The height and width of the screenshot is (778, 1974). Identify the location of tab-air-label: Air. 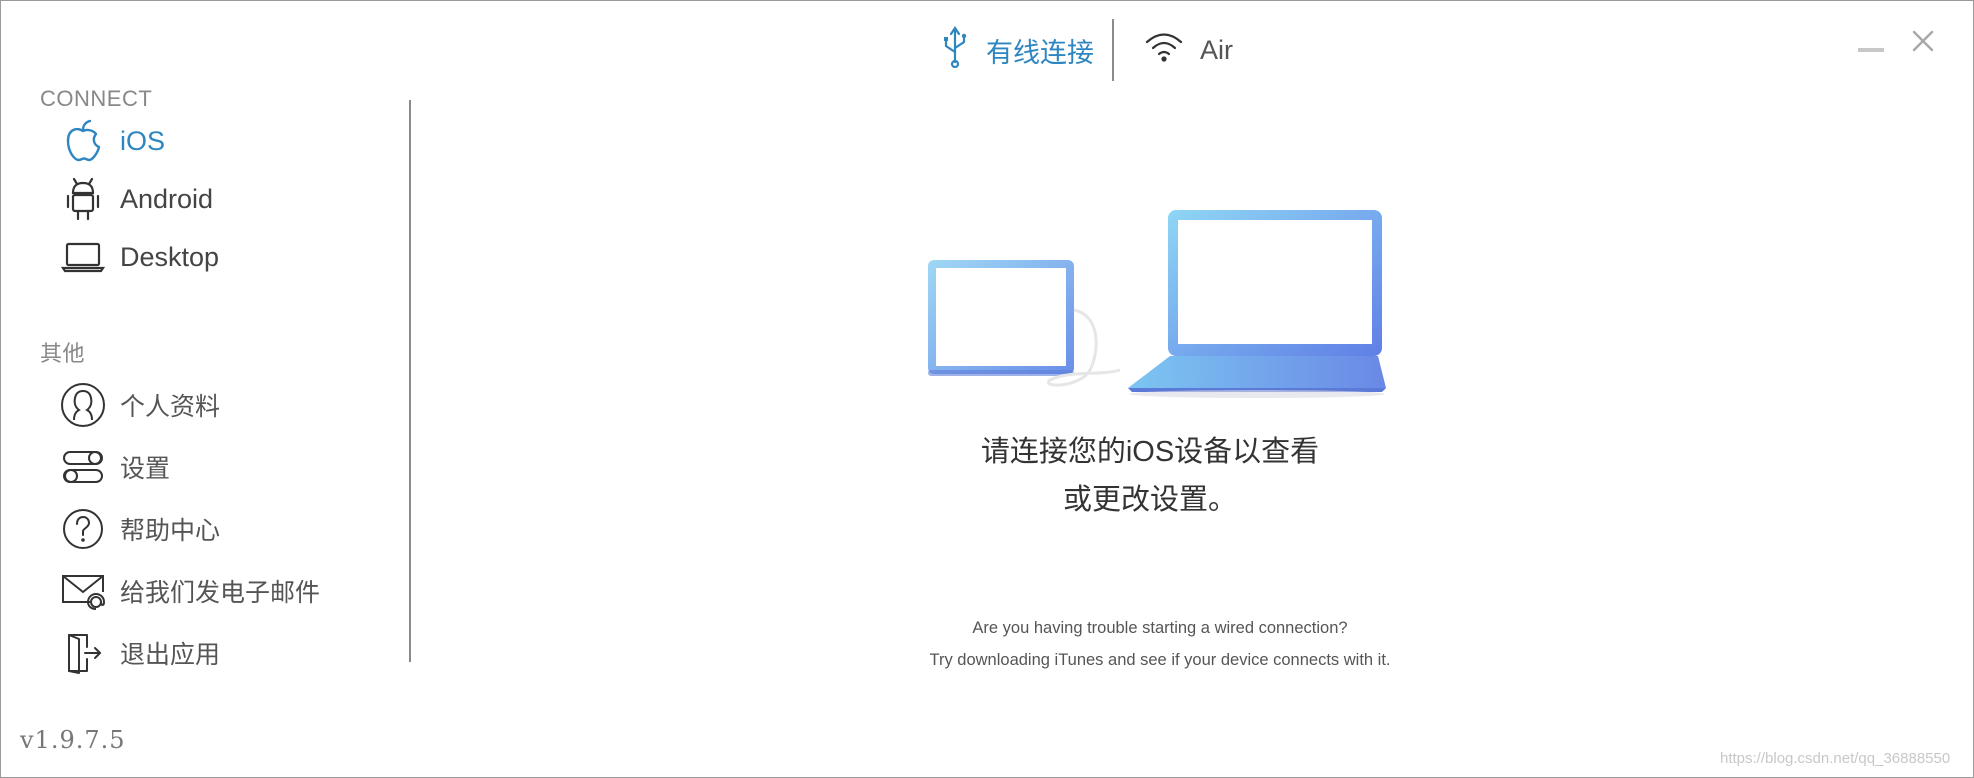
(1216, 49).